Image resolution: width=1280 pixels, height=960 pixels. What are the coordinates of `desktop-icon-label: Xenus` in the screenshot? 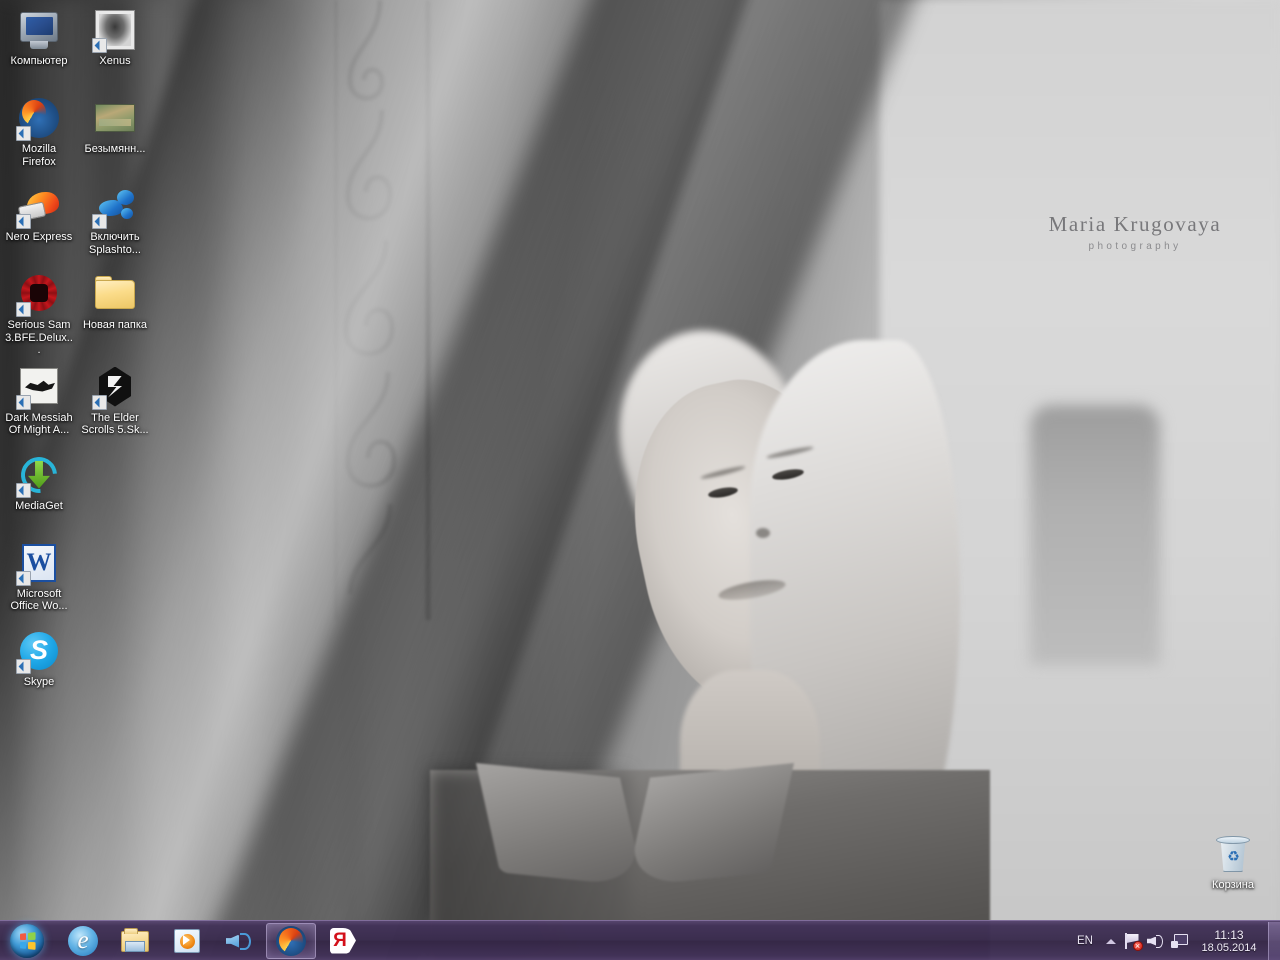 It's located at (115, 61).